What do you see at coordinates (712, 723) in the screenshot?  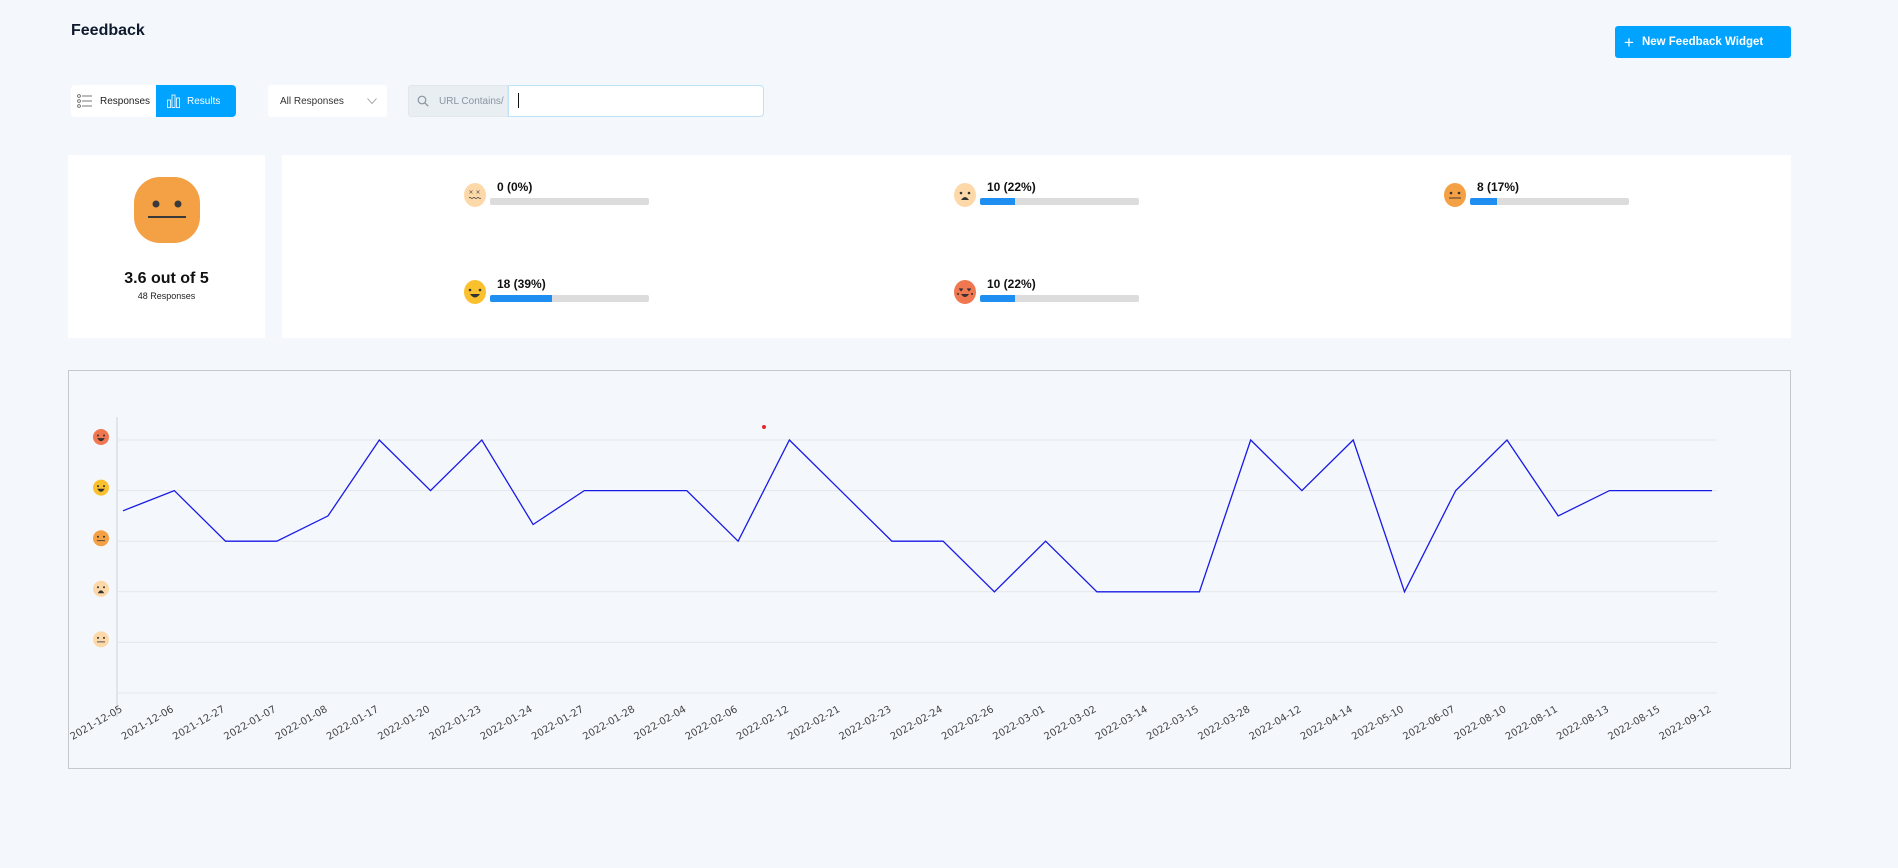 I see `x-tick-label: 2022-02-06` at bounding box center [712, 723].